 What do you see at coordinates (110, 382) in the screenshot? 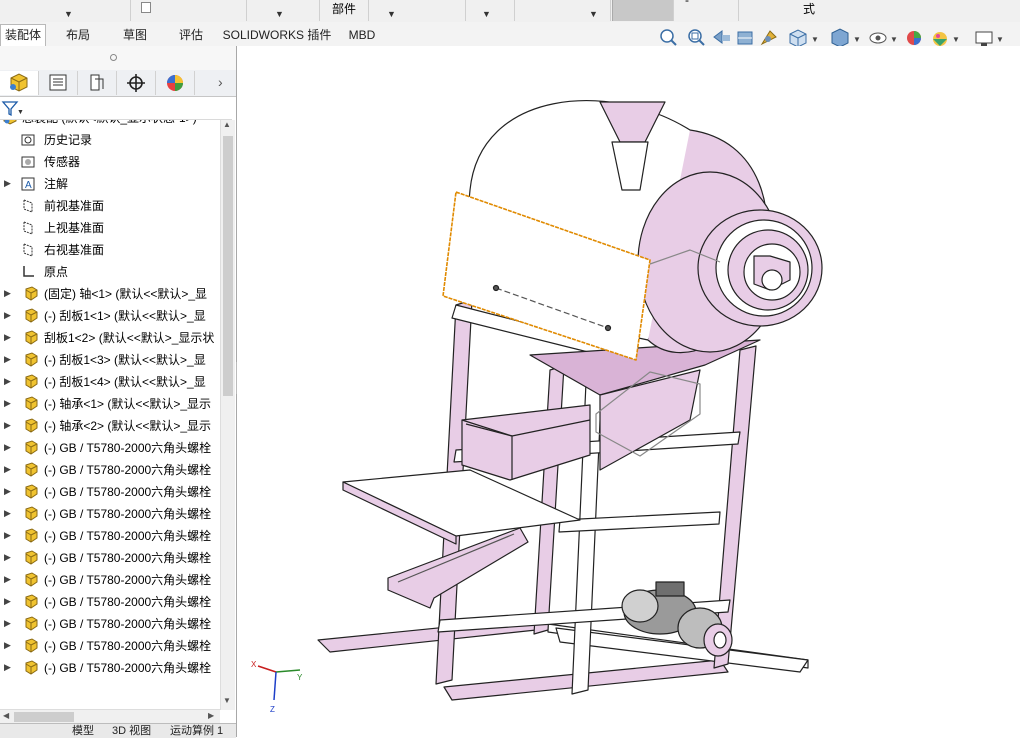
I see `tree-item: ▶ (-) 刮板1<4> (默认<<默认>_显` at bounding box center [110, 382].